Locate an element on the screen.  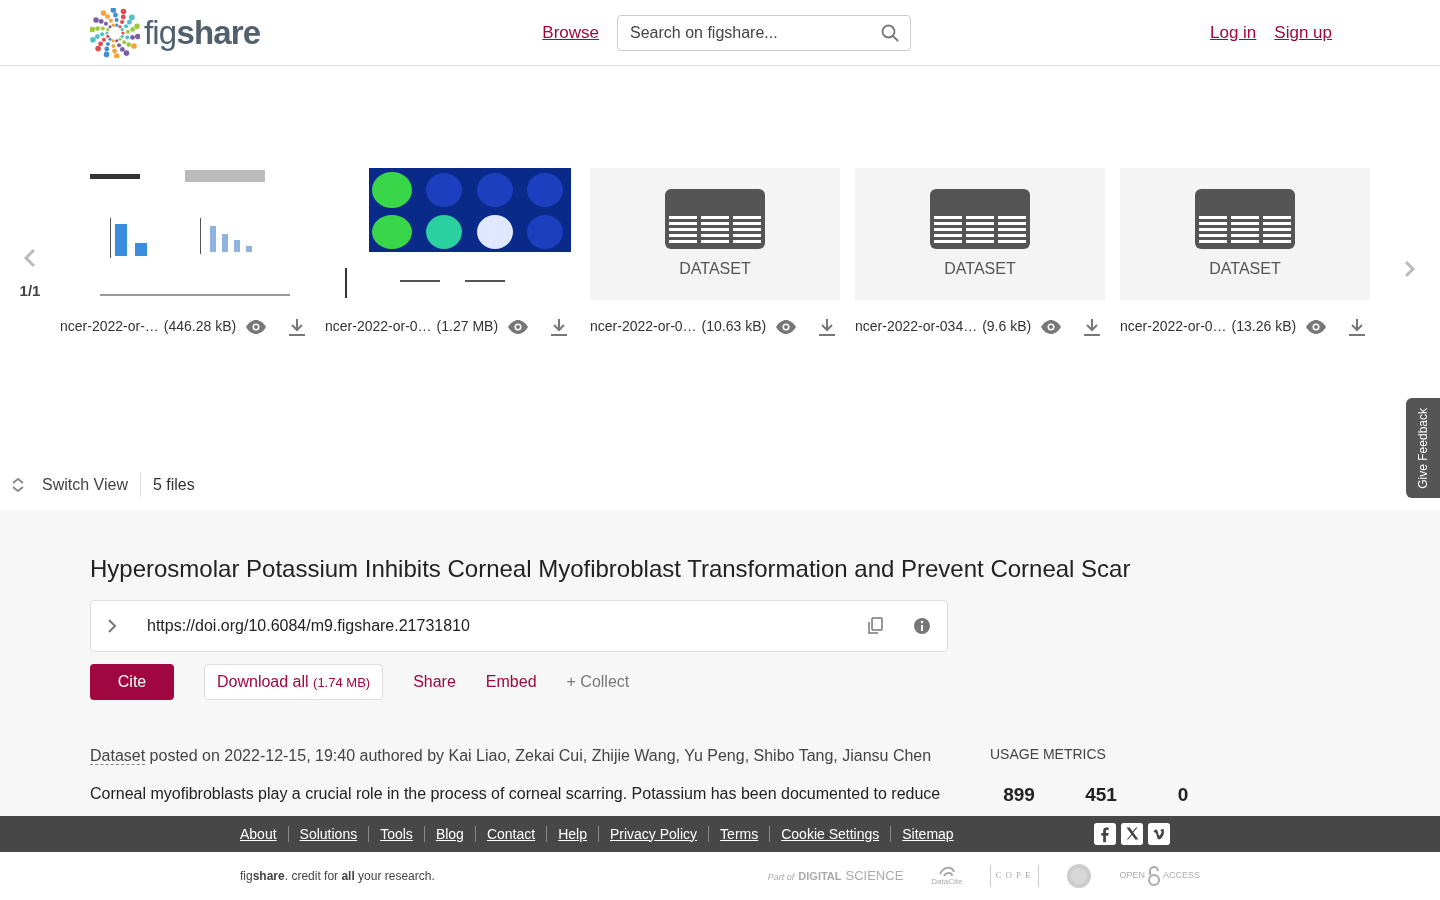
search-icon is located at coordinates (890, 32).